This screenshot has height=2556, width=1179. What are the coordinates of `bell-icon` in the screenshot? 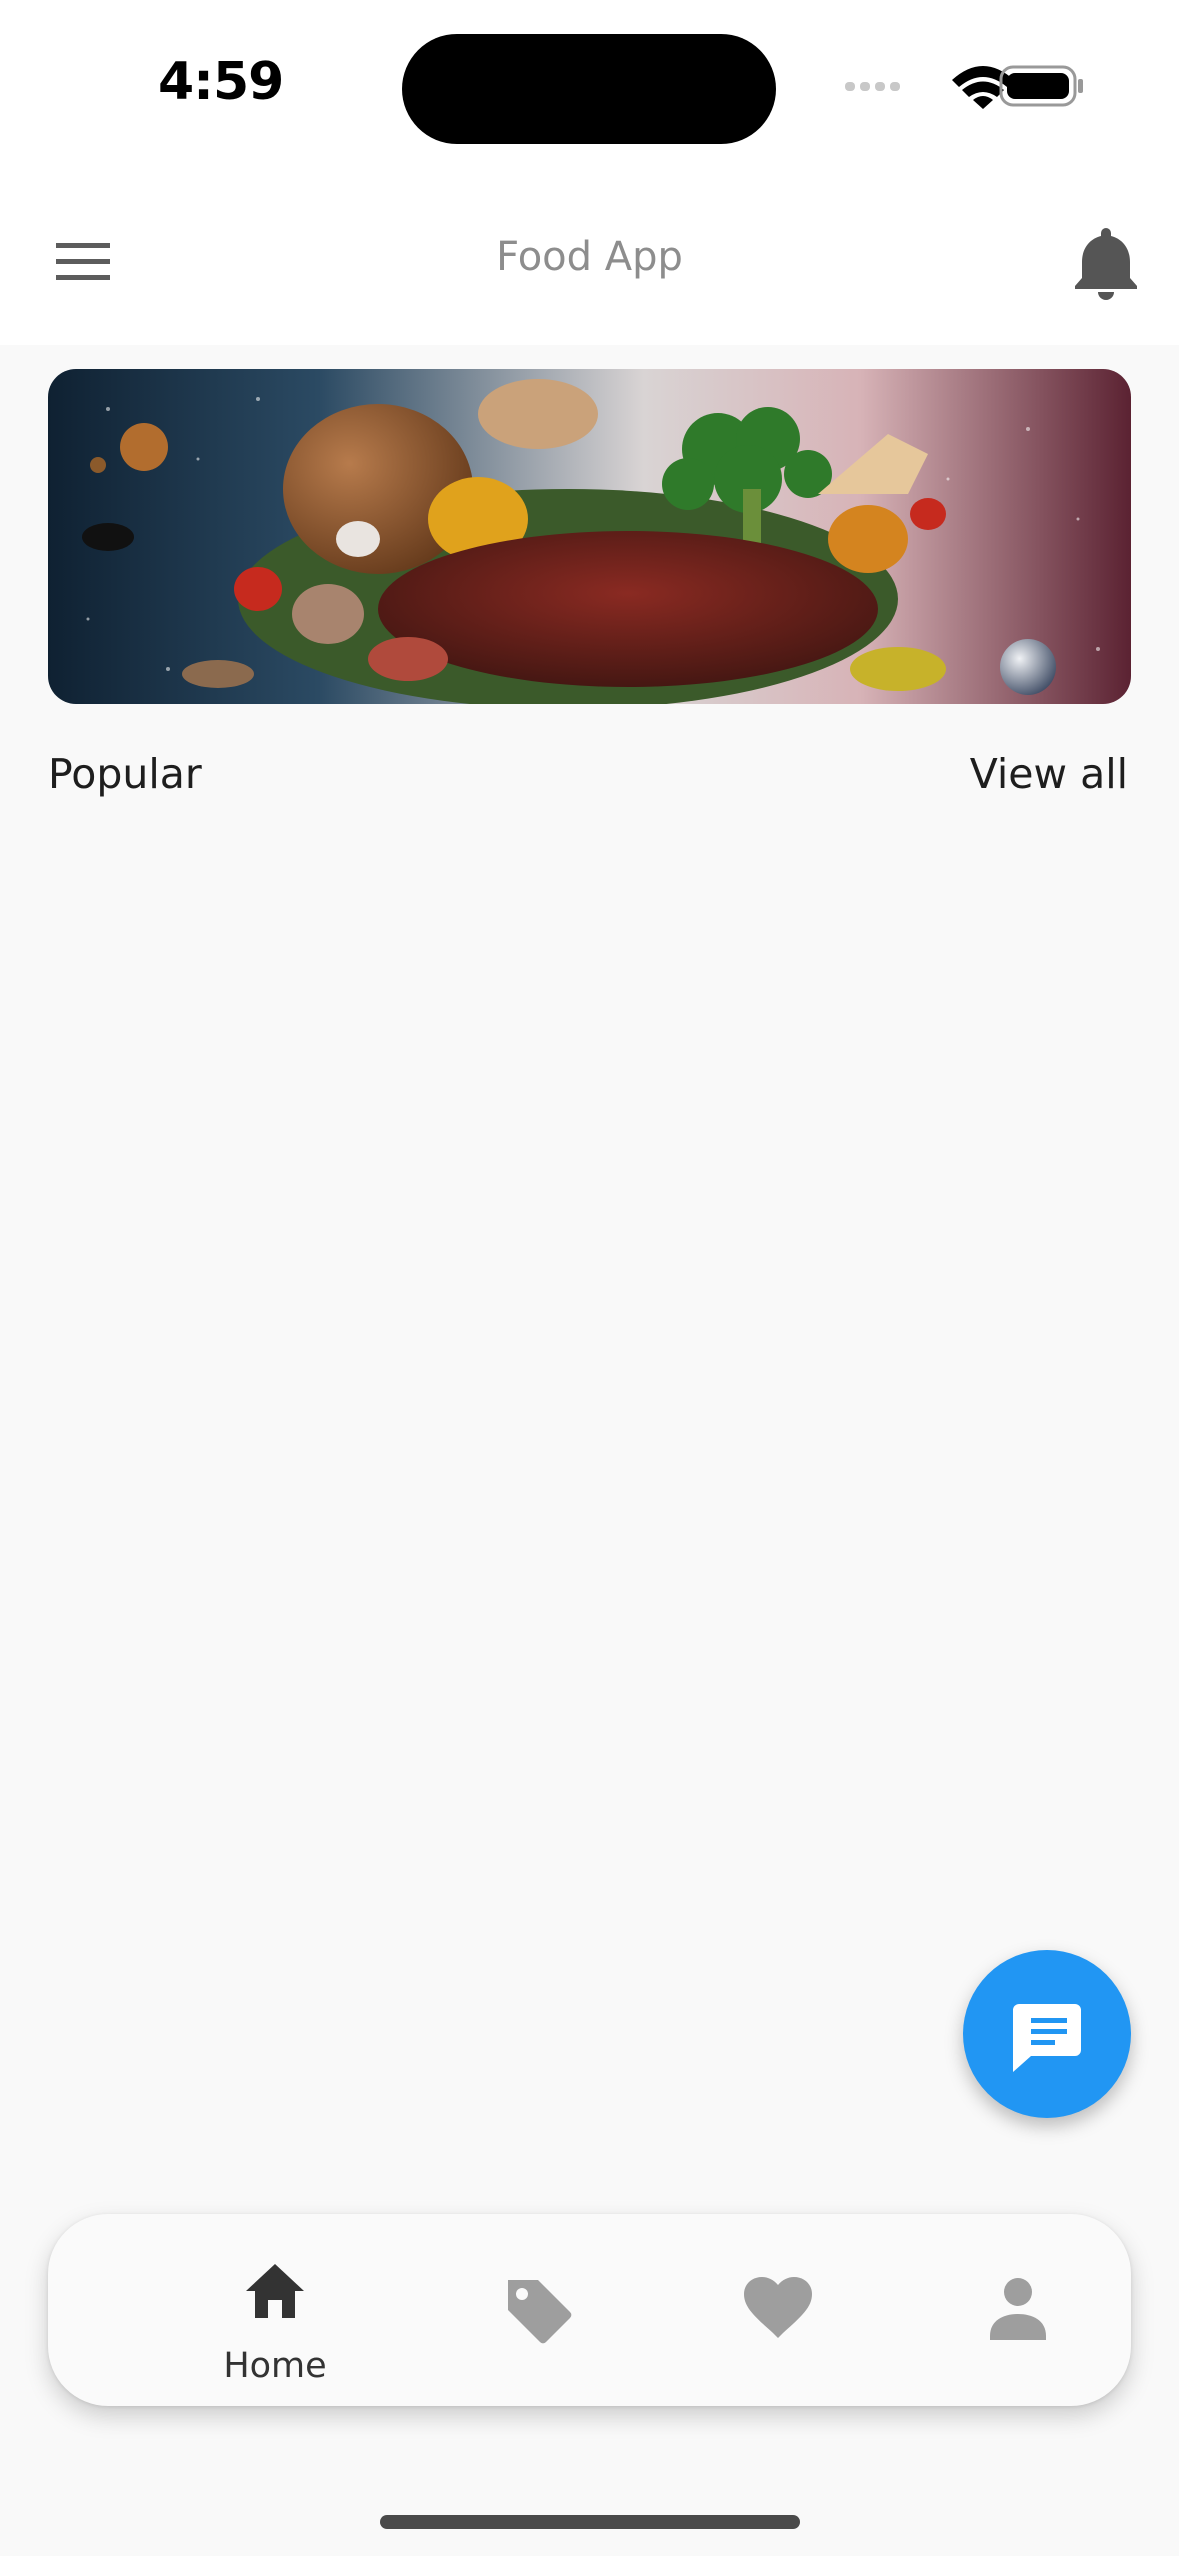 It's located at (1106, 264).